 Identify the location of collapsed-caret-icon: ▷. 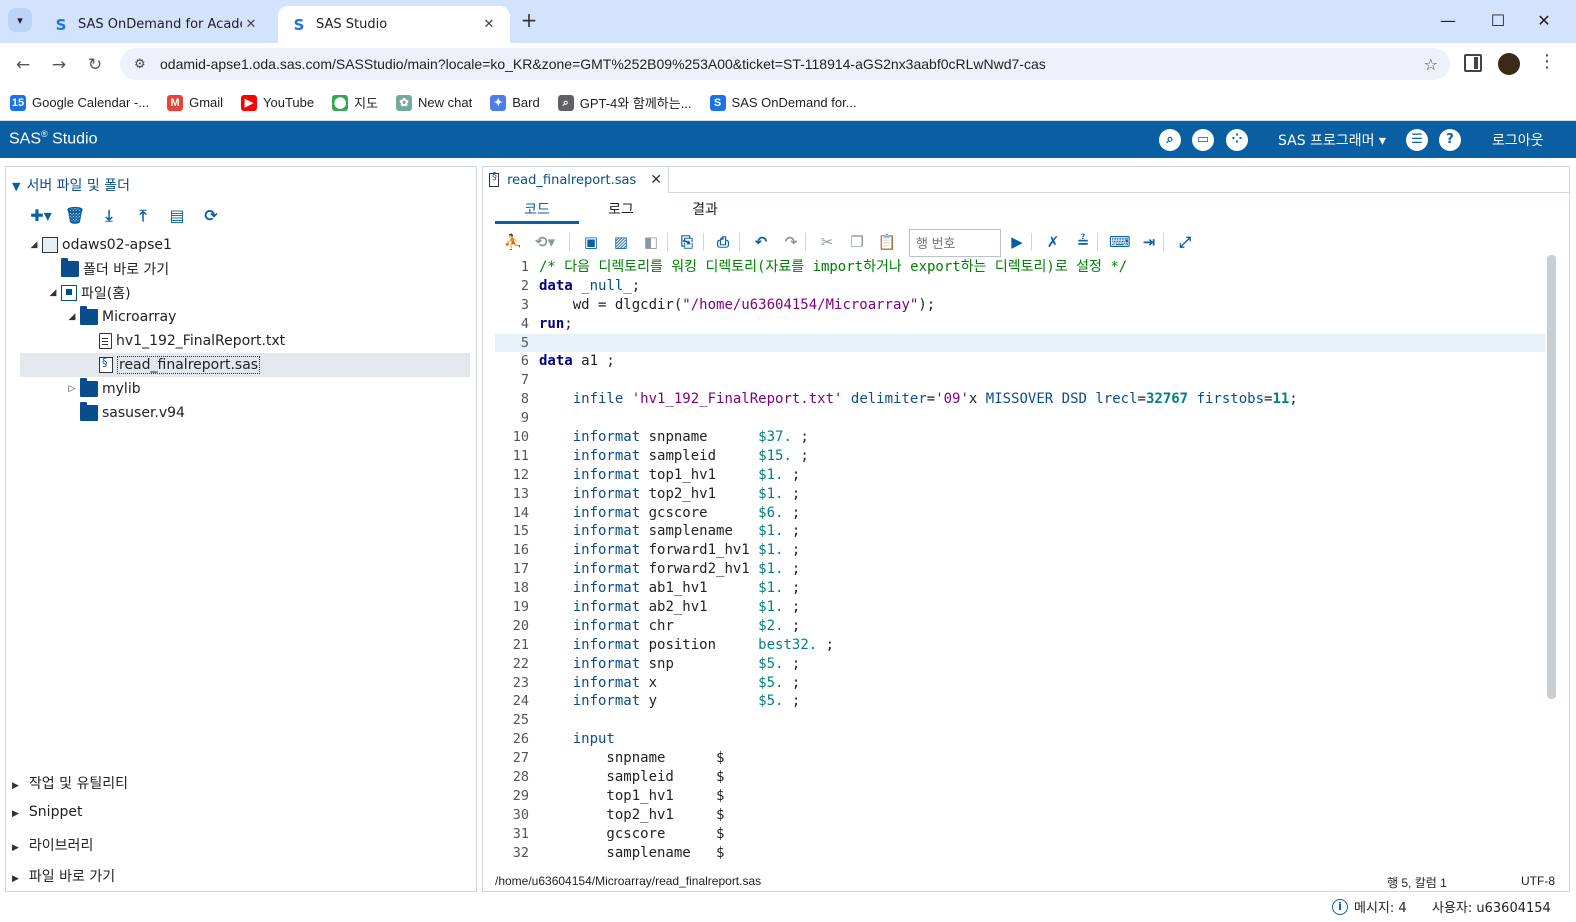
(72, 389).